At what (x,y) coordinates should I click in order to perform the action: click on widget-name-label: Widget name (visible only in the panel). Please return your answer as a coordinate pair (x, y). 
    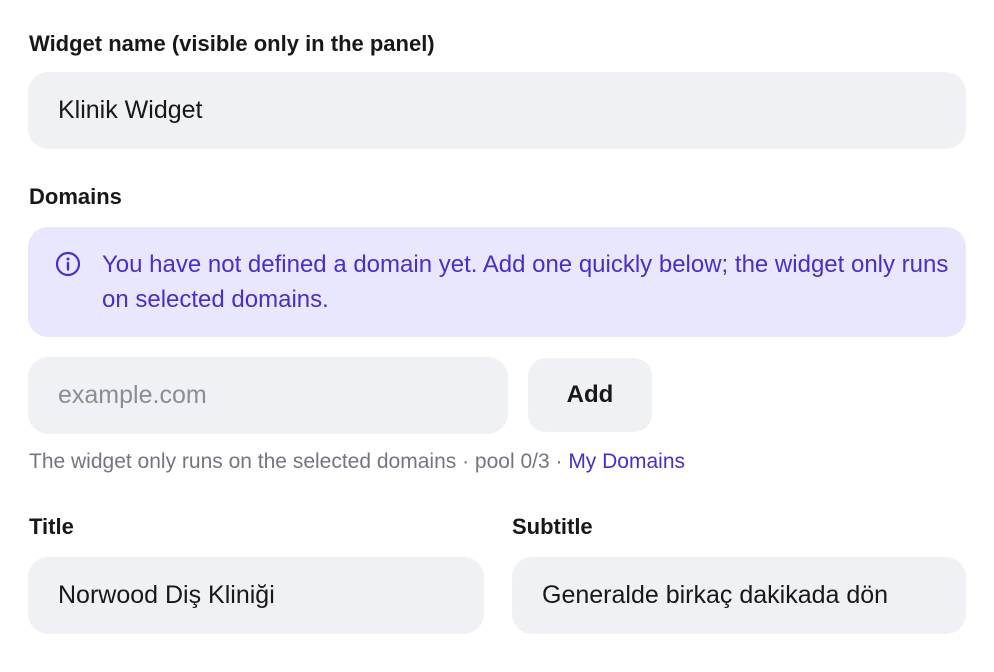
    Looking at the image, I should click on (232, 43).